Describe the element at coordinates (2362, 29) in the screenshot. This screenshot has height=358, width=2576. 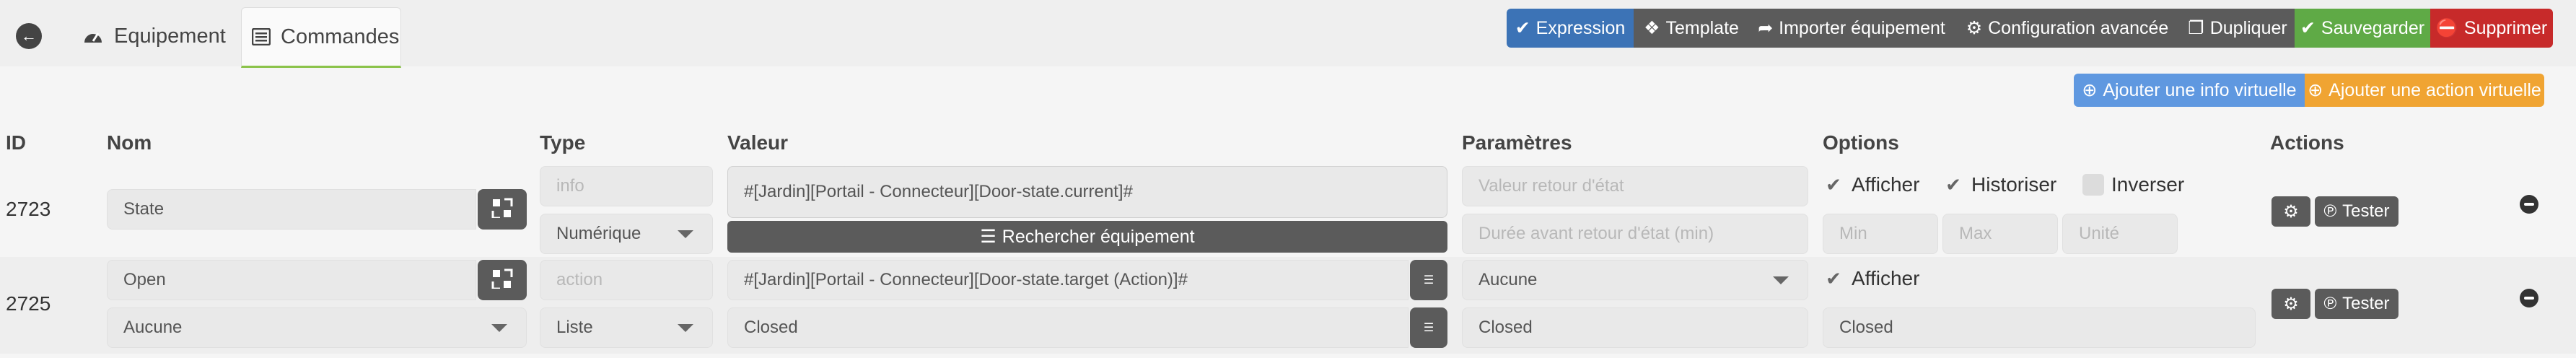
I see `save-button: ✔ Sauvegarder` at that location.